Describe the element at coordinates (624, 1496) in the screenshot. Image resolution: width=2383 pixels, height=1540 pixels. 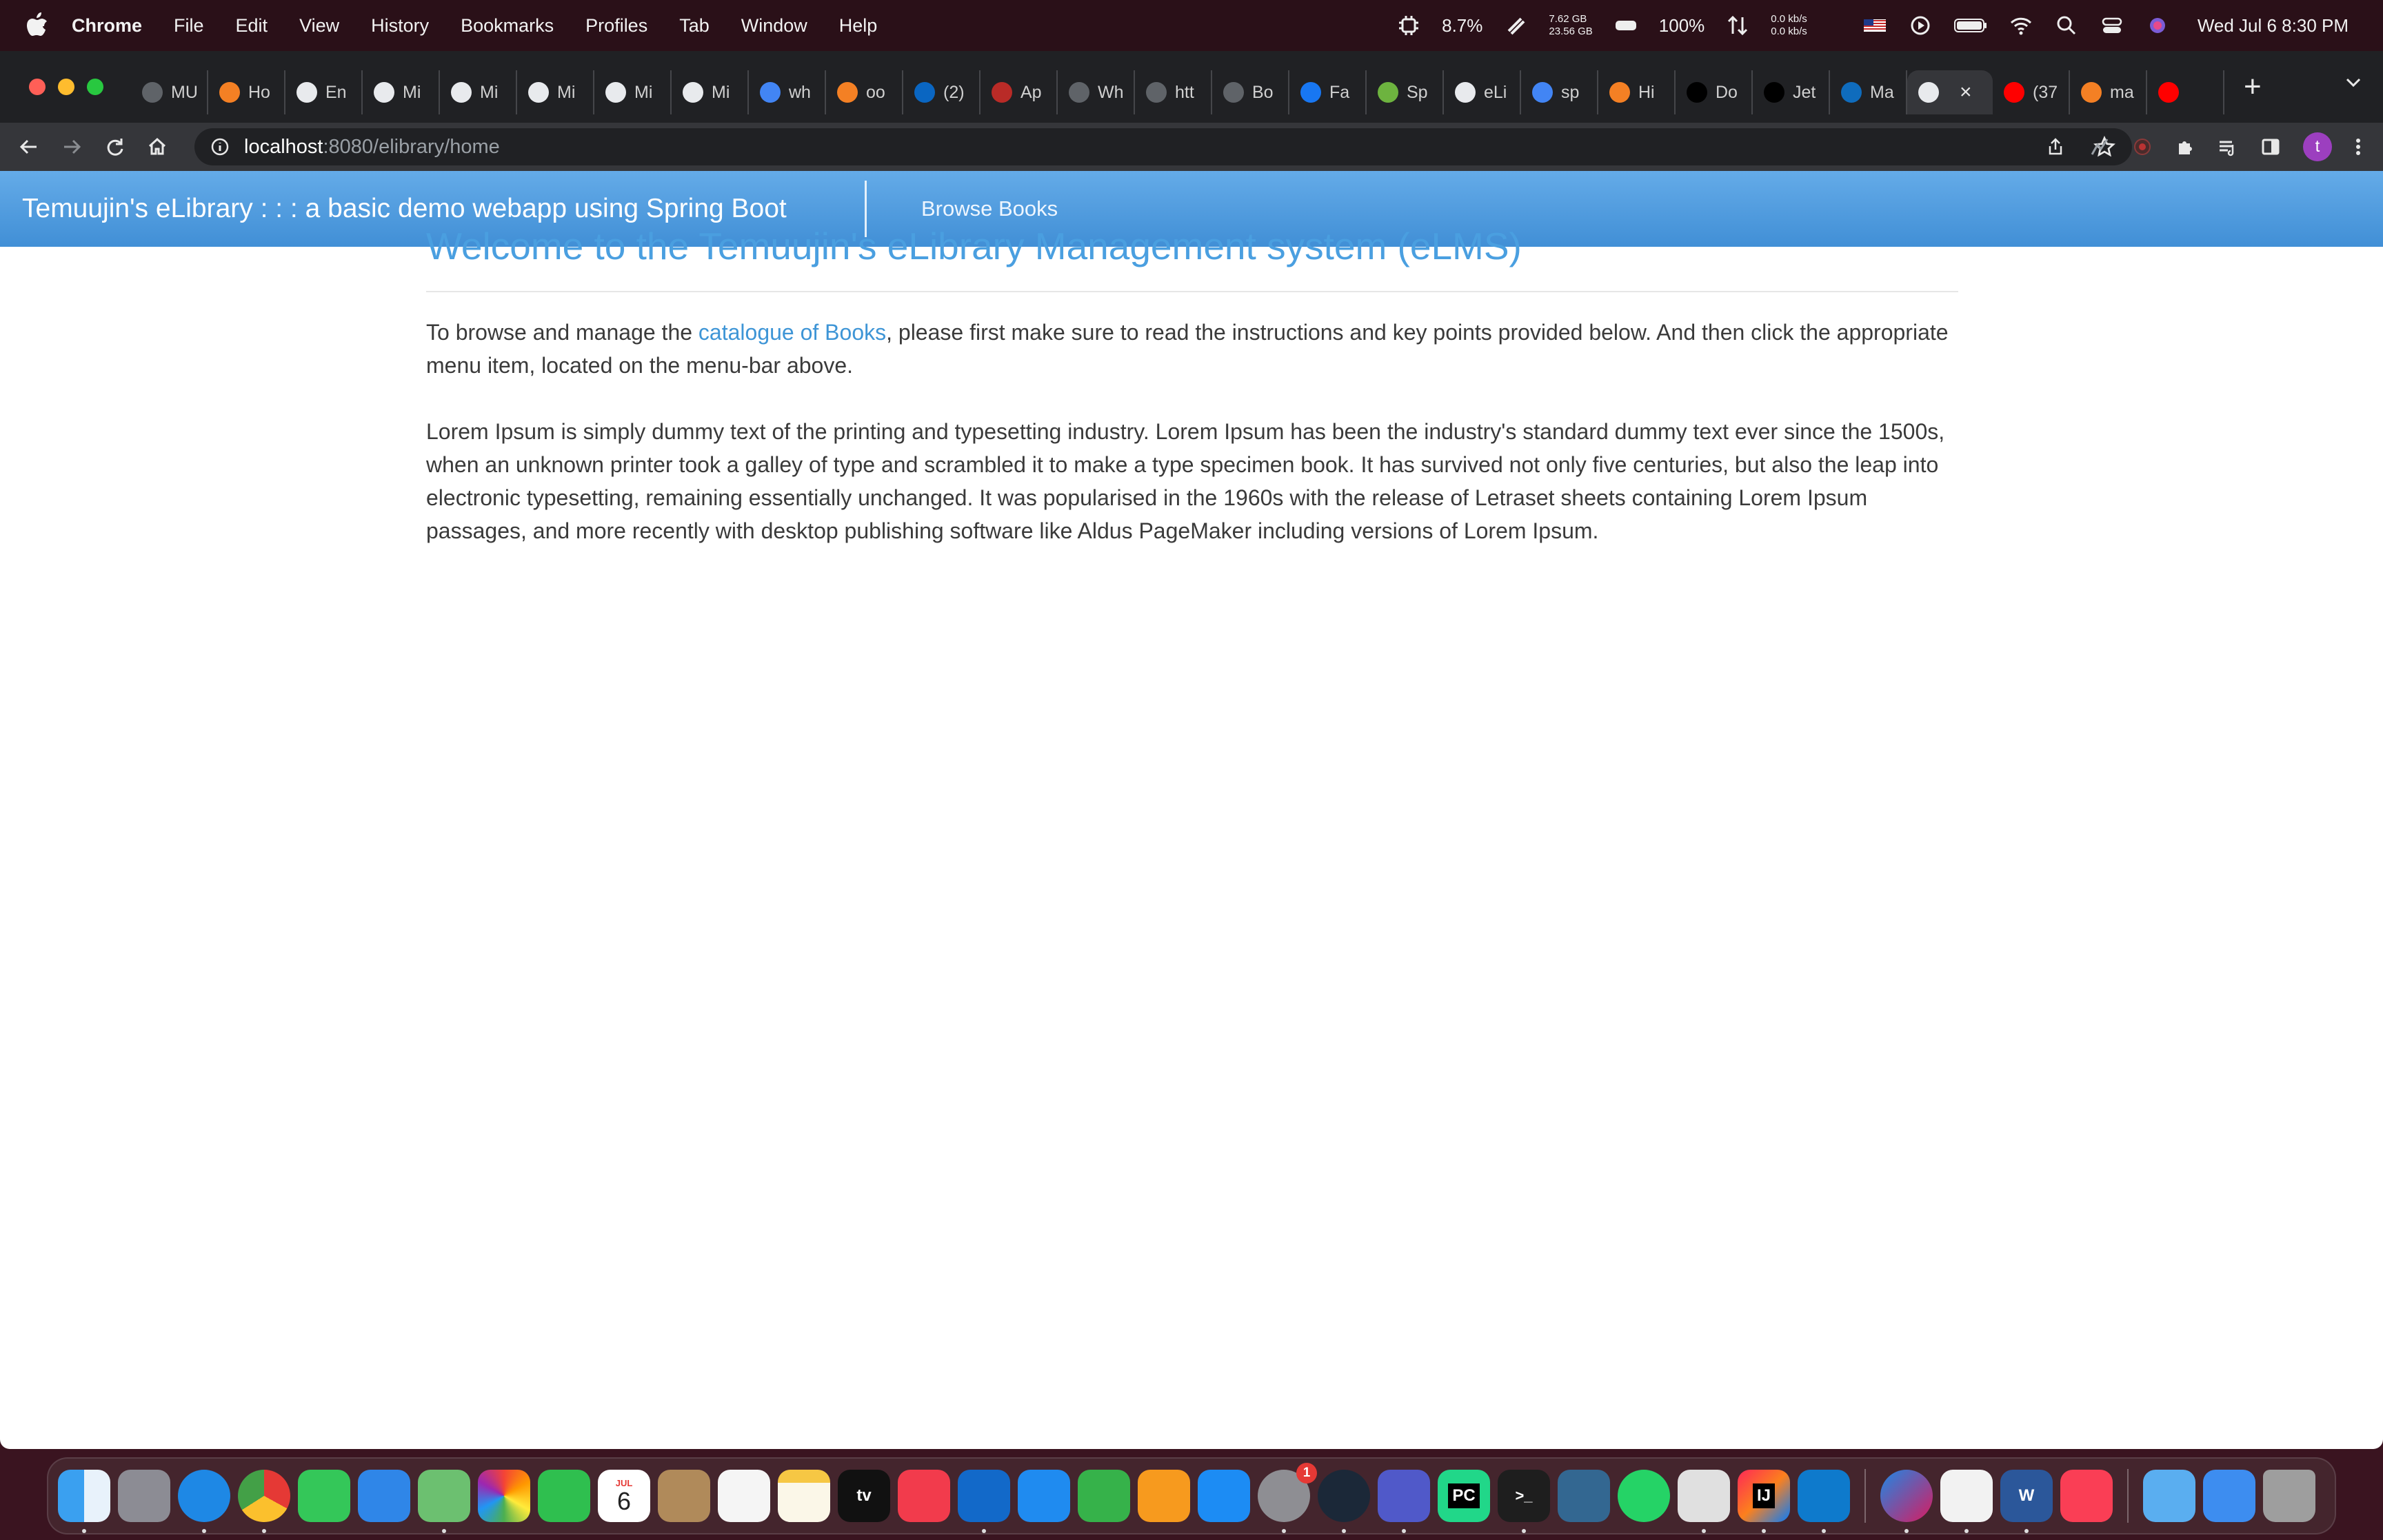
I see `calendar-icon: JUL 6` at that location.